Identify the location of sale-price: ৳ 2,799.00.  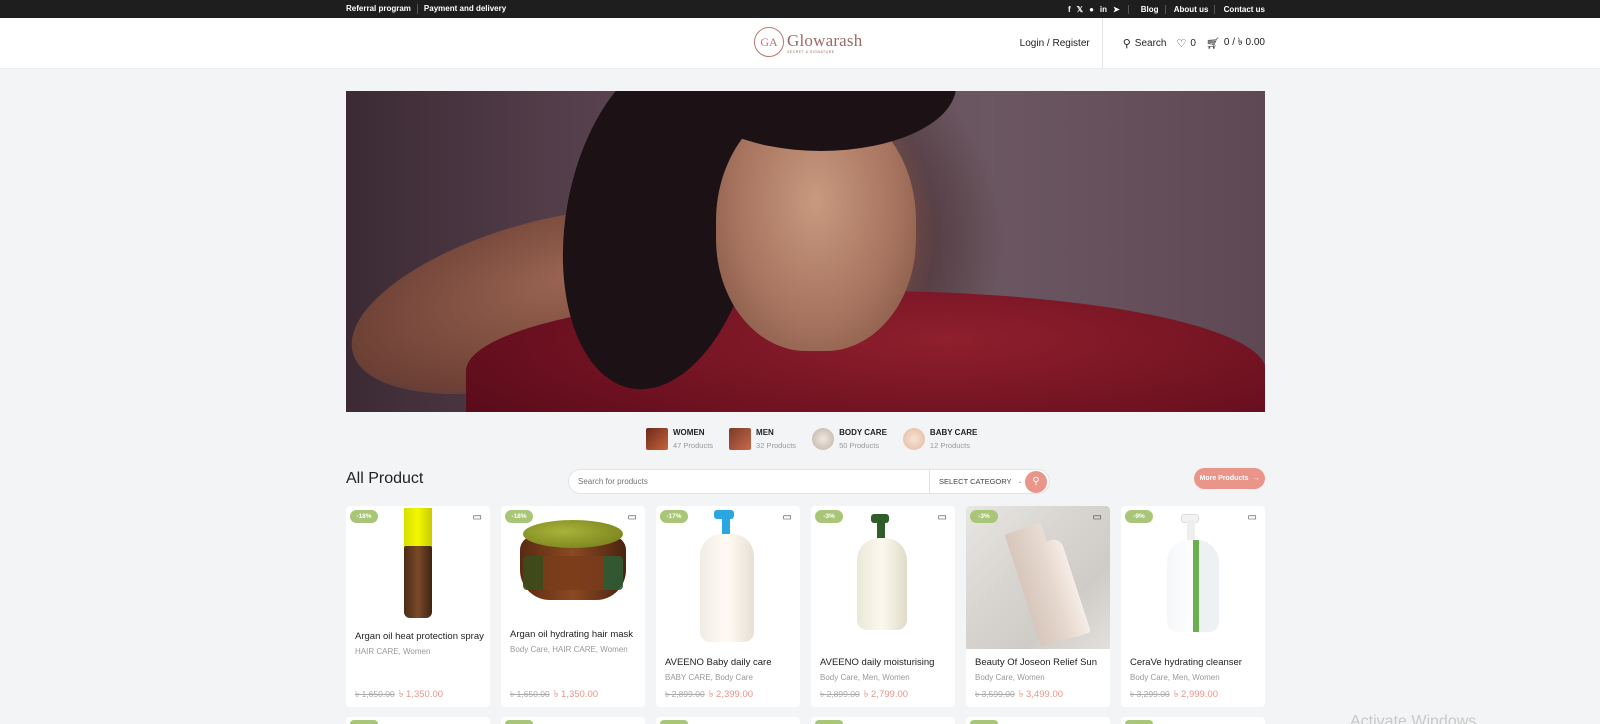
(886, 694).